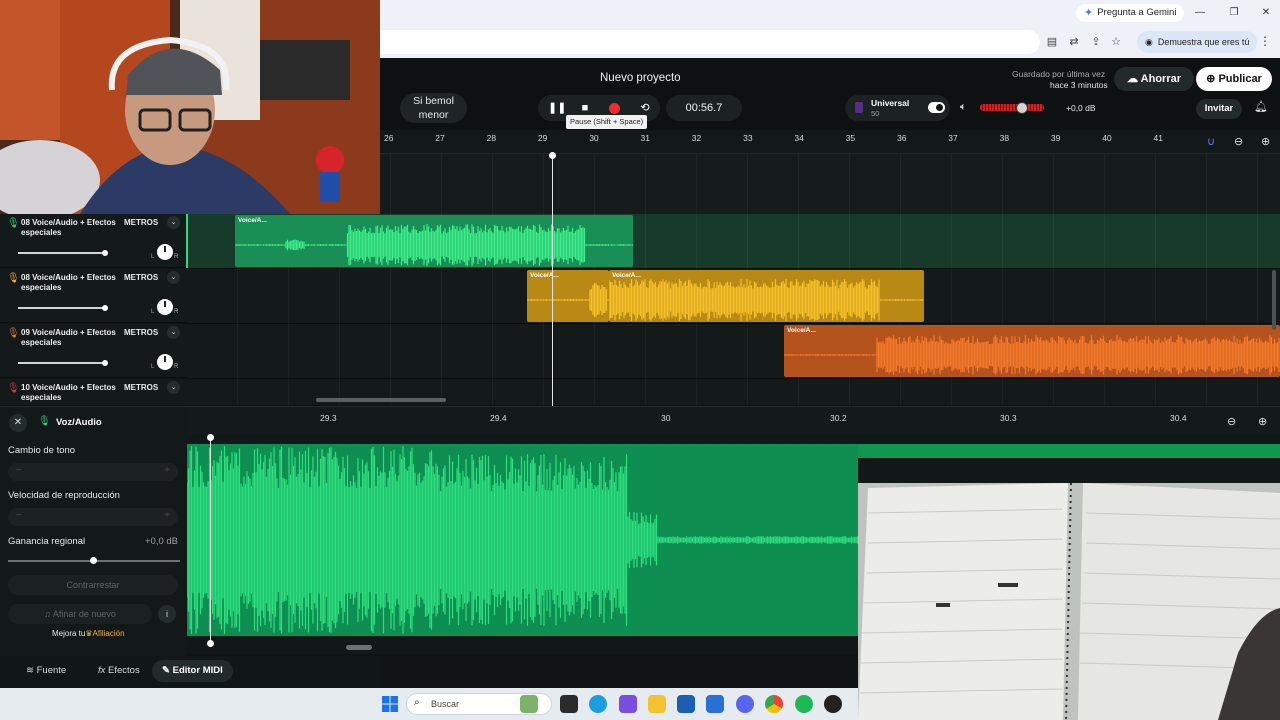 The height and width of the screenshot is (720, 1280). Describe the element at coordinates (710, 42) in the screenshot. I see `address-bar` at that location.